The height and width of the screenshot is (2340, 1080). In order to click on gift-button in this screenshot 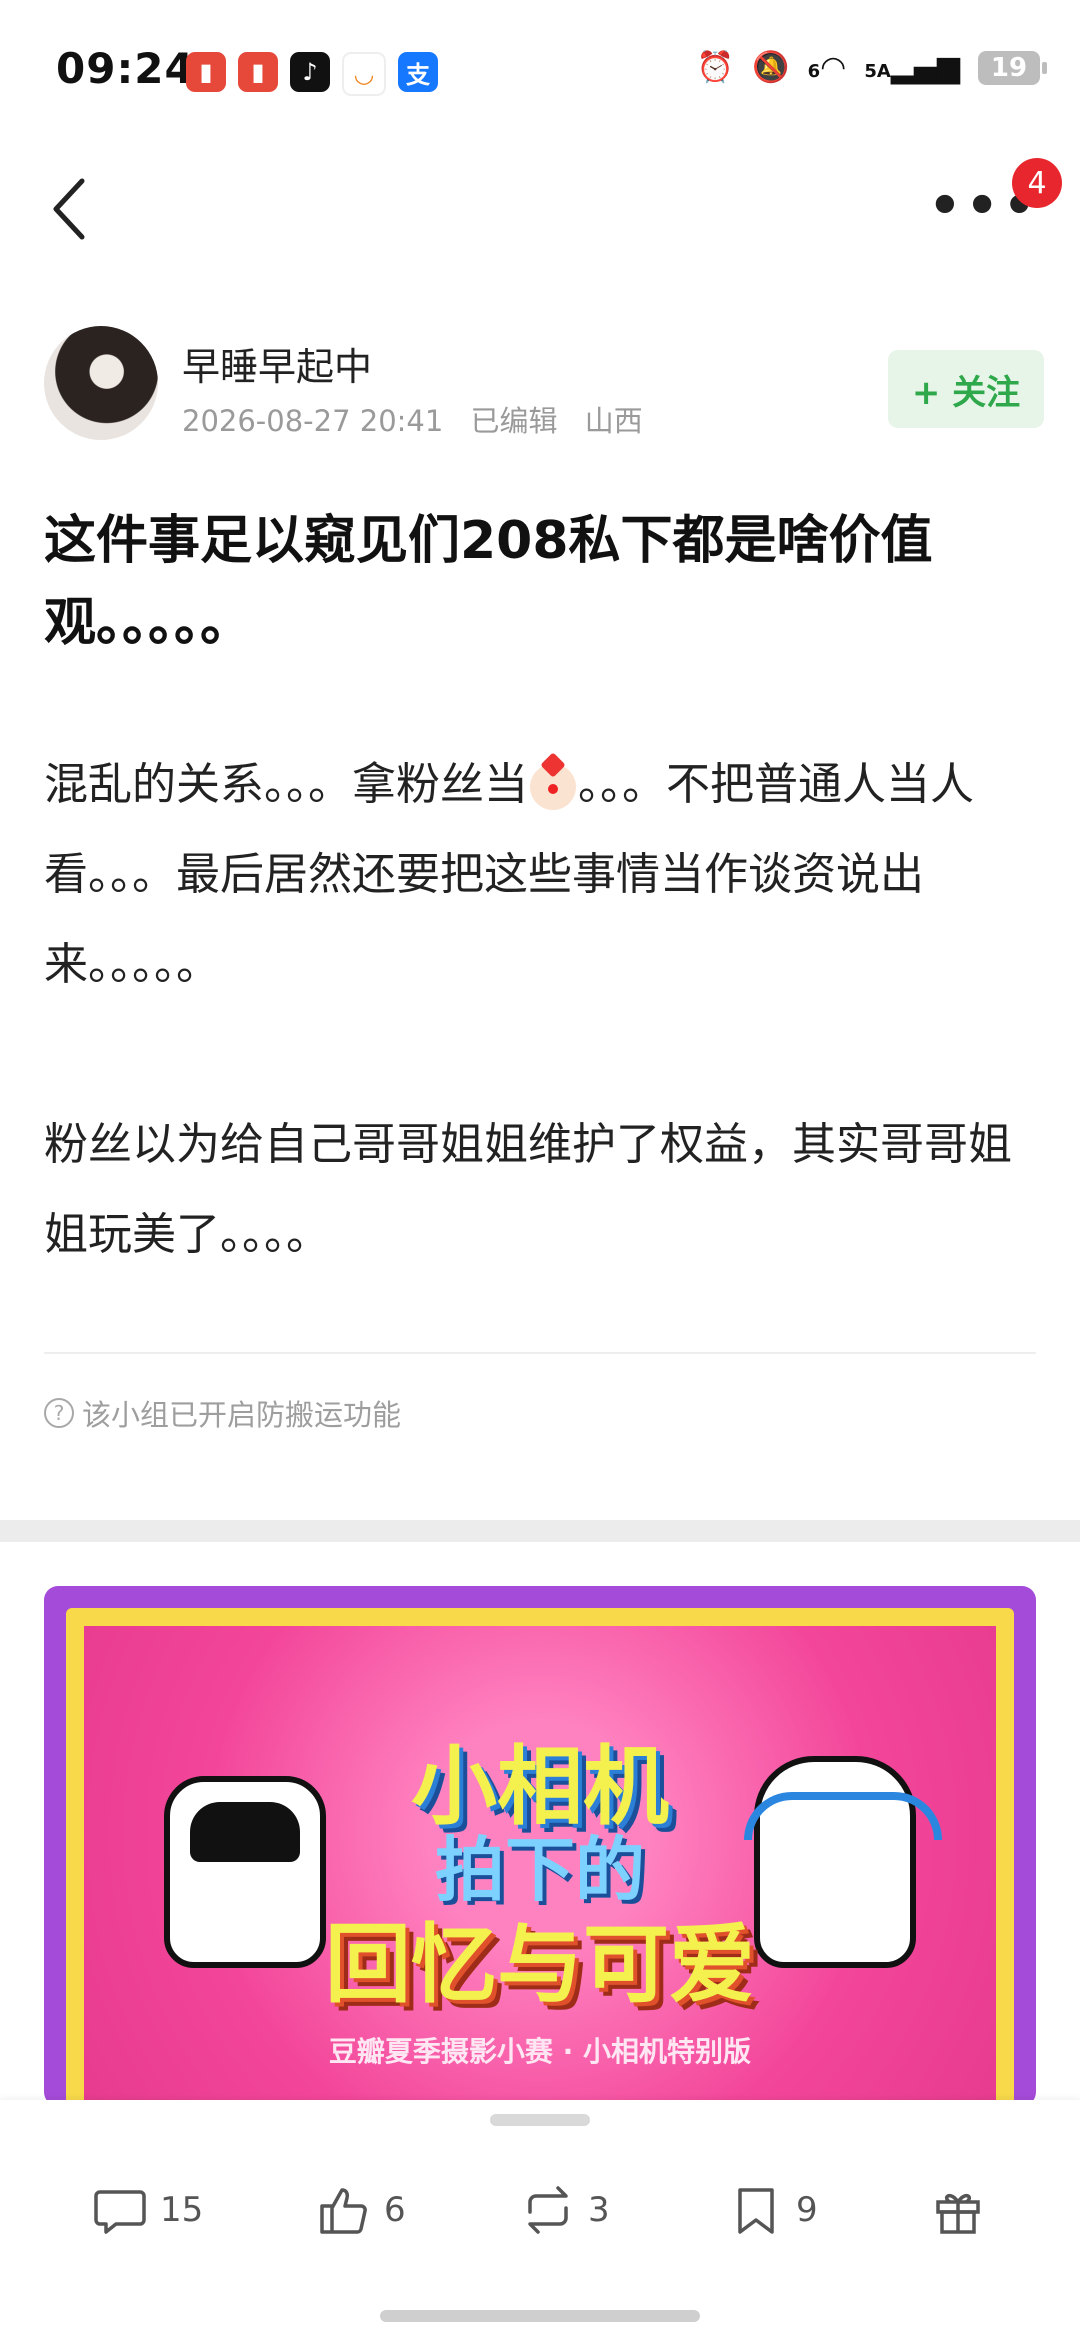, I will do `click(958, 2210)`.